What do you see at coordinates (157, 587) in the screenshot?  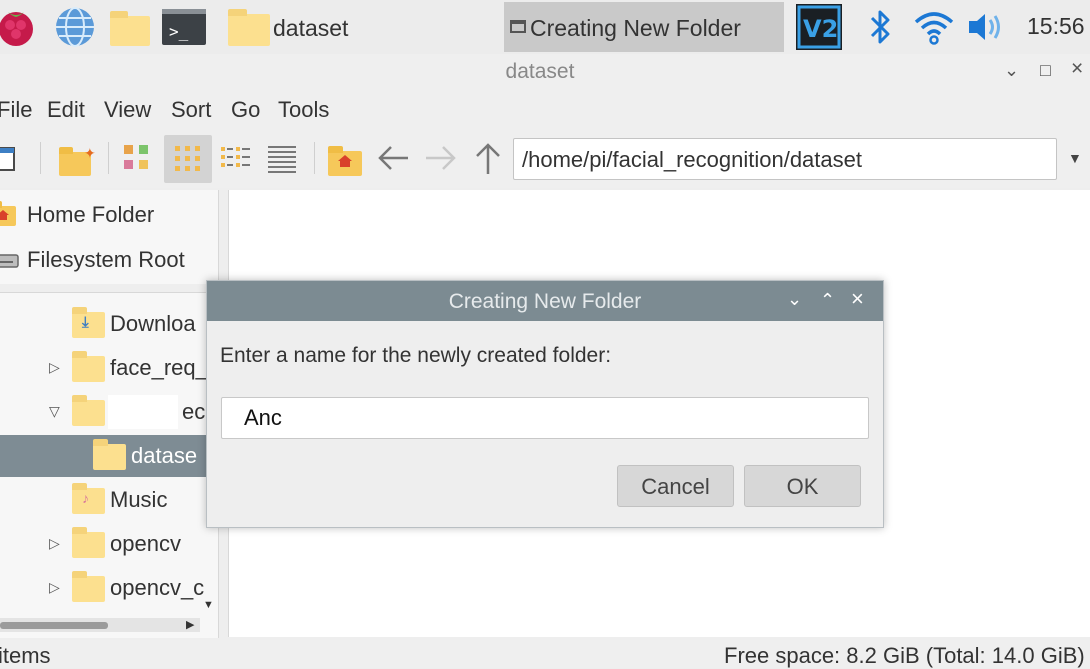 I see `tree-item-label: opencv_c` at bounding box center [157, 587].